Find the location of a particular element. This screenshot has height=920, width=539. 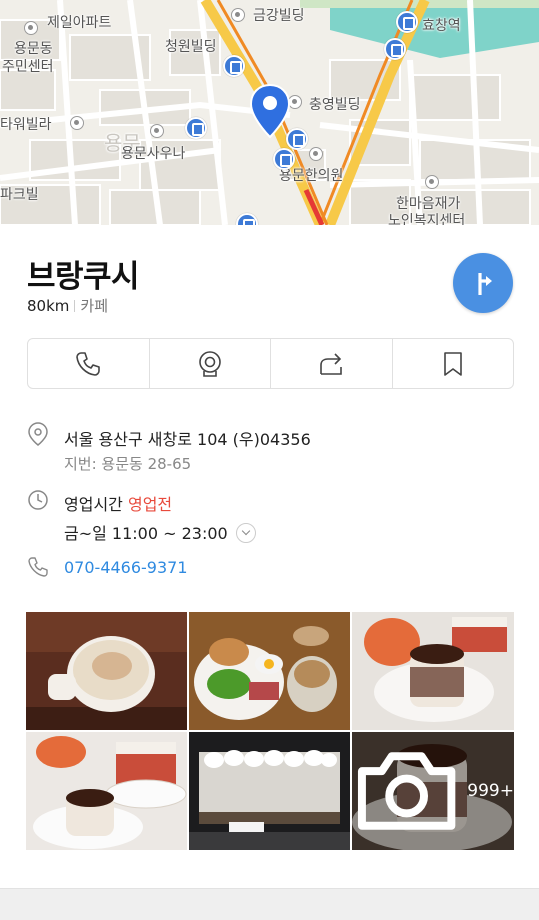

road-address: 서울 용산구 새창로 104 (우)04356 is located at coordinates (187, 438).